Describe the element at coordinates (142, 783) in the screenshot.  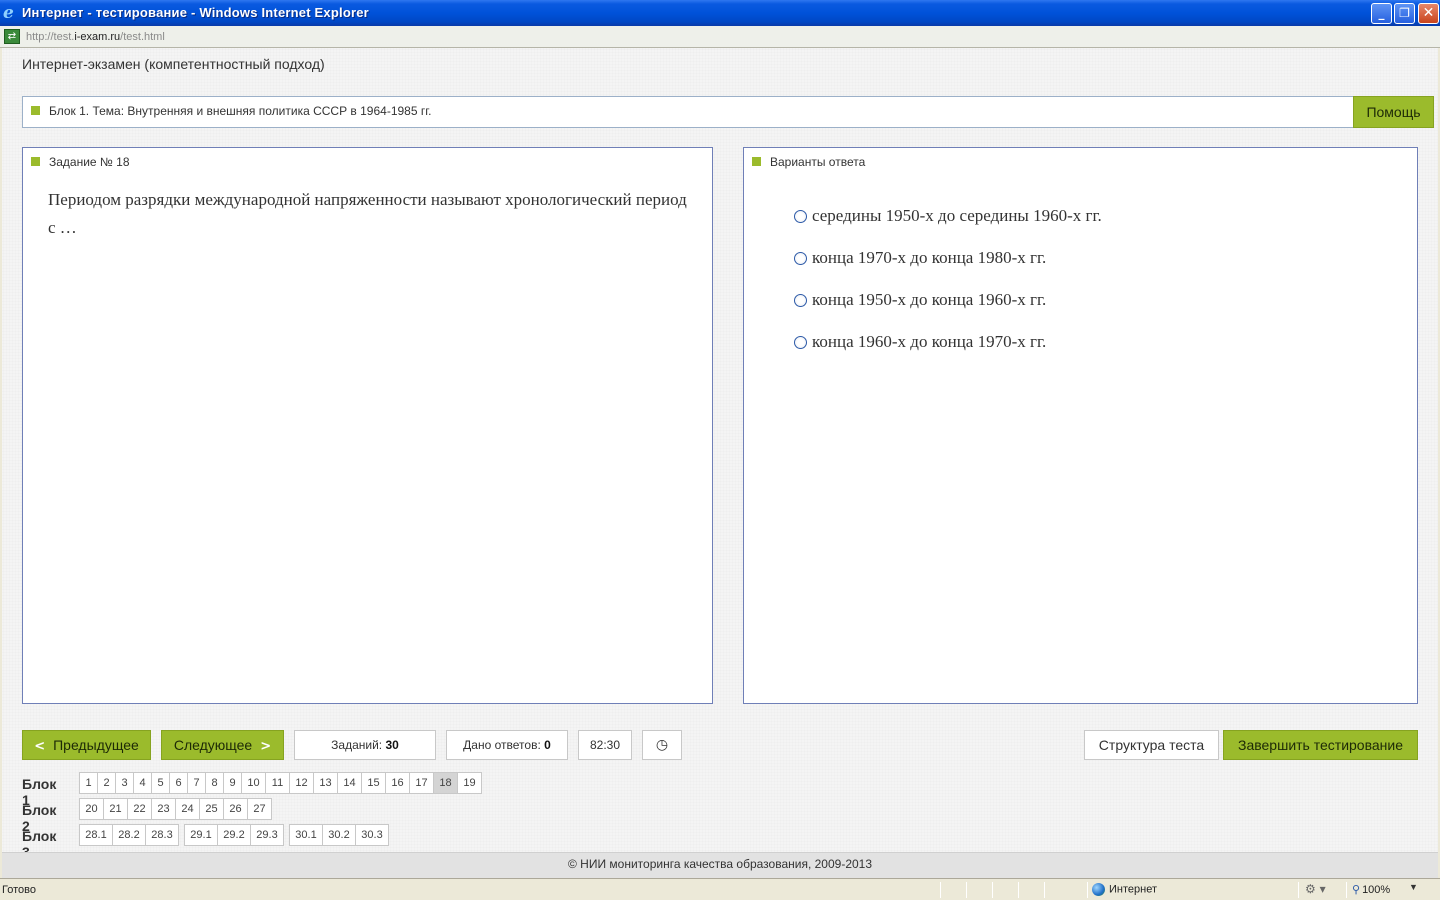
I see `question-nav-item: 4` at that location.